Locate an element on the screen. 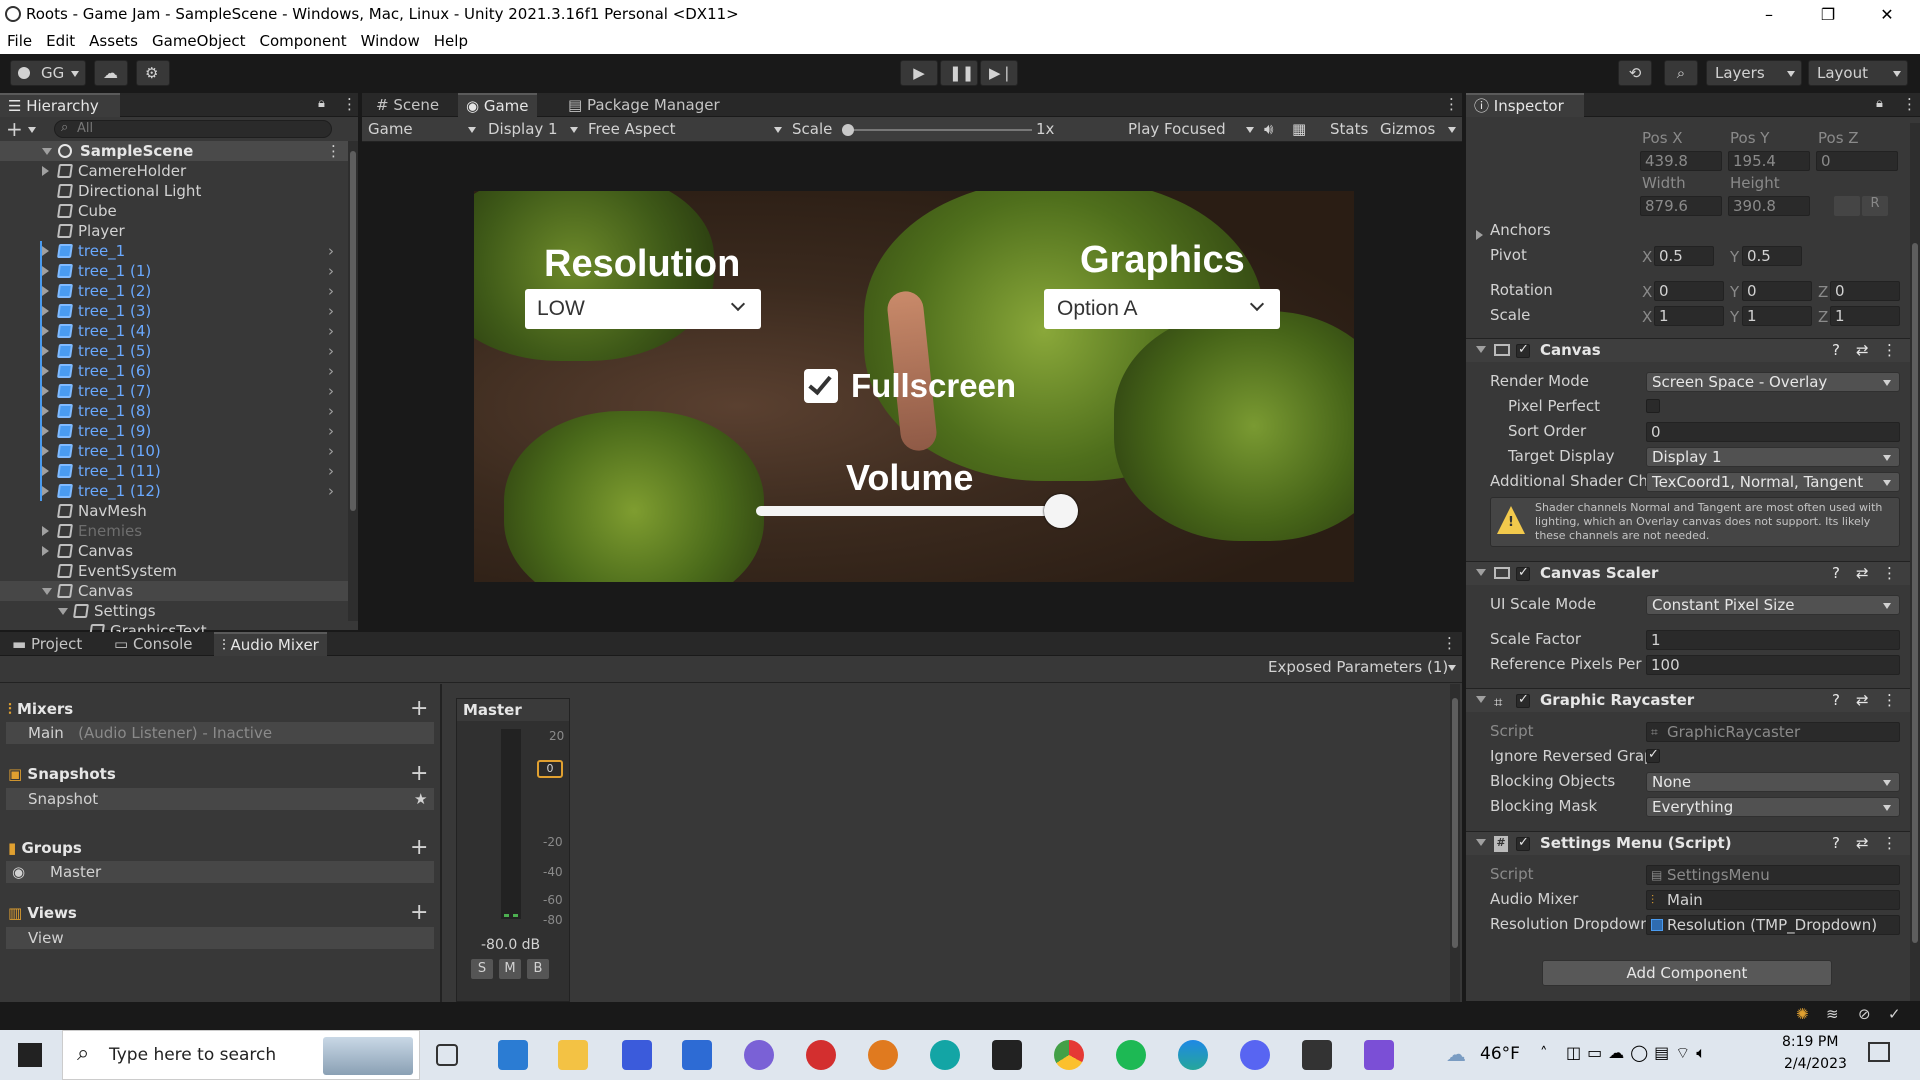  hierarchy-item: tree_1 › is located at coordinates (175, 251).